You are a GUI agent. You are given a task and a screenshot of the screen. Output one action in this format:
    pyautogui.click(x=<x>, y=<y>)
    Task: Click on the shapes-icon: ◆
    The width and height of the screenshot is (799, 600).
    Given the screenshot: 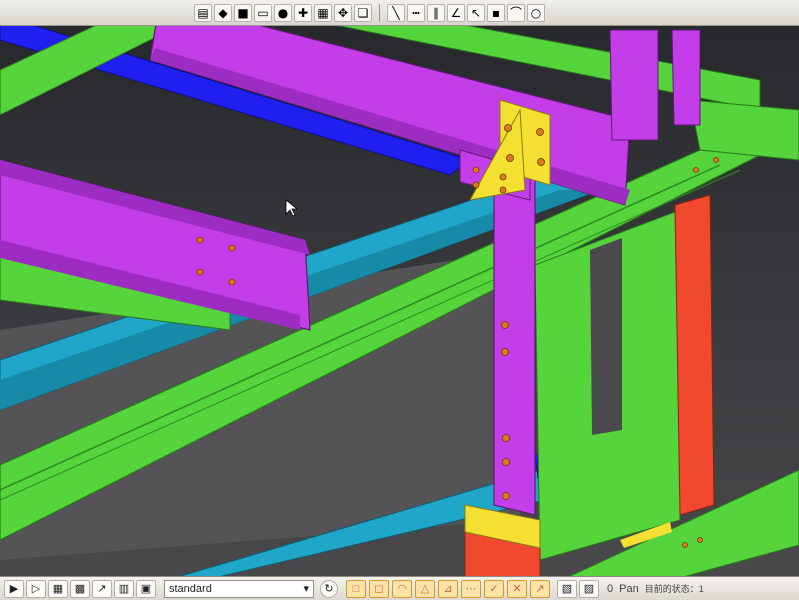 What is the action you would take?
    pyautogui.click(x=223, y=12)
    